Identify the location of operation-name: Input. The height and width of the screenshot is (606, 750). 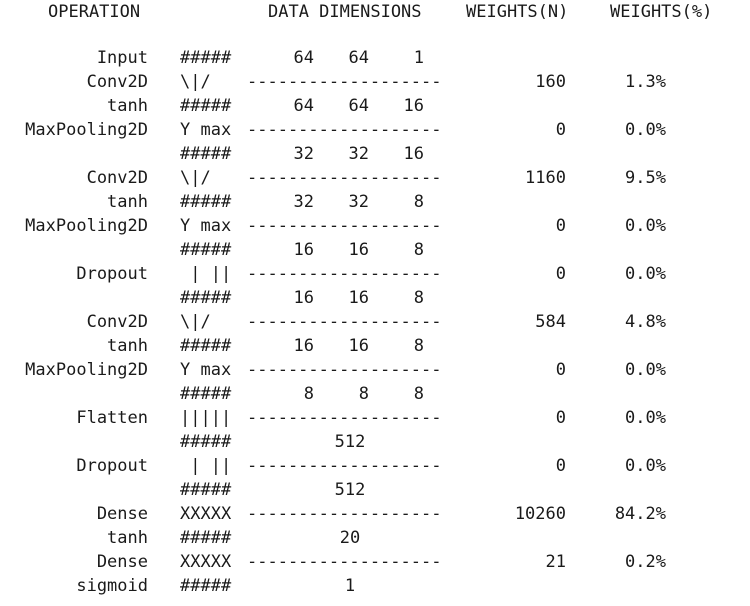
(122, 58).